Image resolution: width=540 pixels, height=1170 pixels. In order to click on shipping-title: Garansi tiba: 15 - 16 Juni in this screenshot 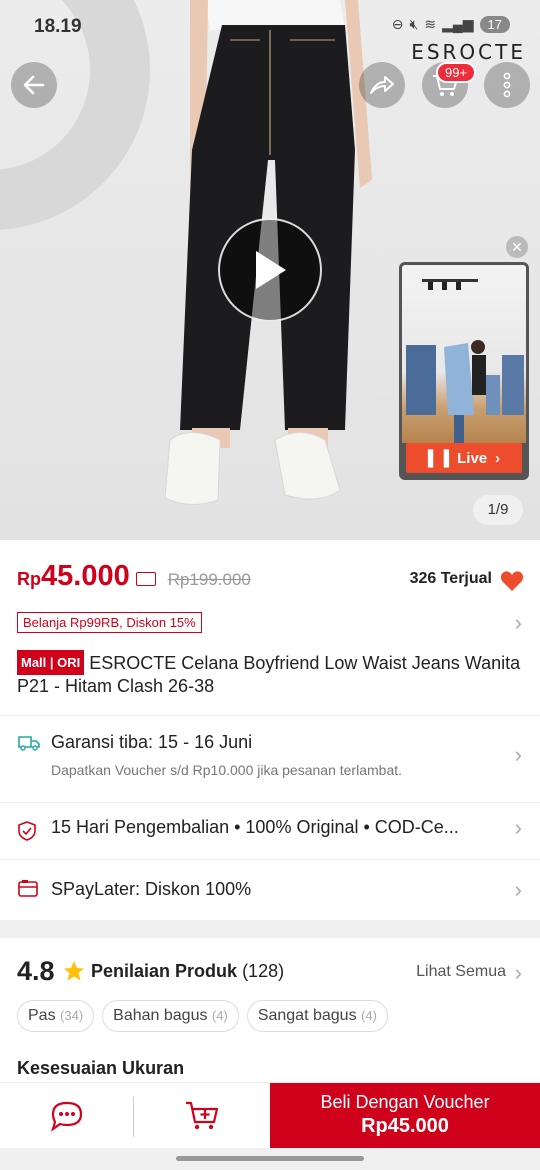, I will do `click(152, 742)`.